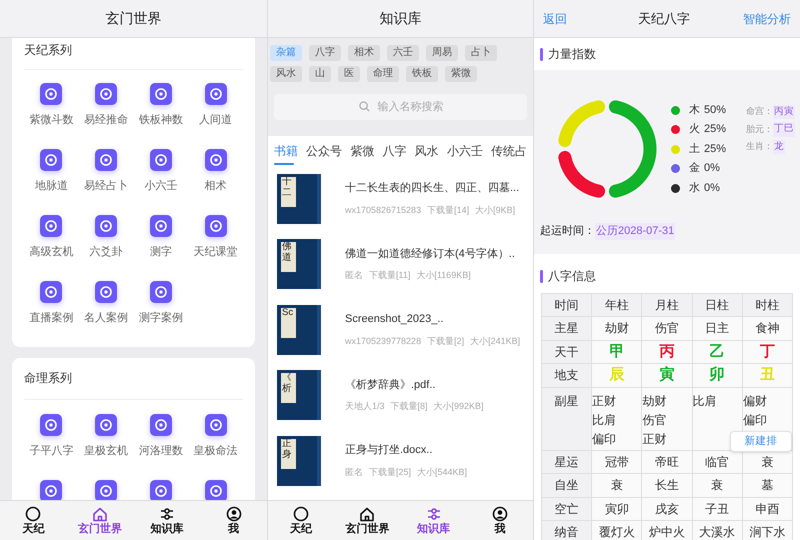 This screenshot has width=800, height=540. Describe the element at coordinates (567, 352) in the screenshot. I see `row-header: 天干` at that location.